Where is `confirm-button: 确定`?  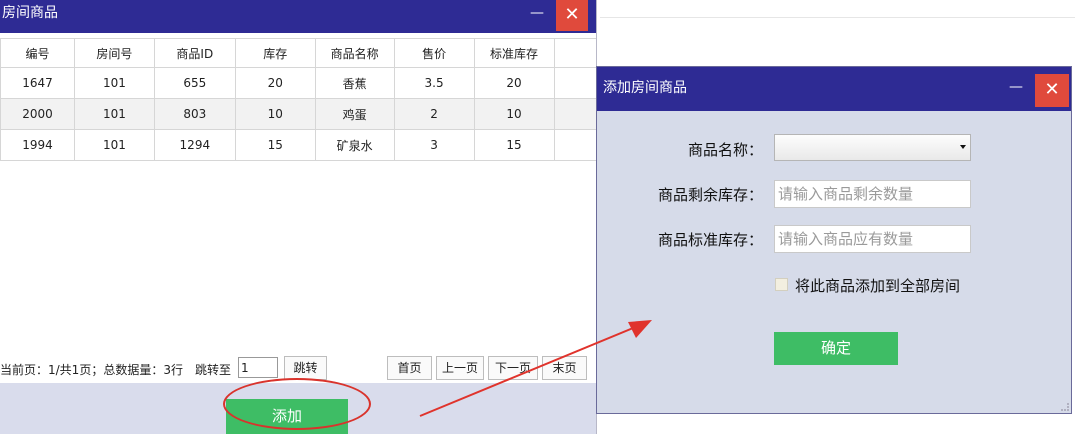
confirm-button: 确定 is located at coordinates (836, 348).